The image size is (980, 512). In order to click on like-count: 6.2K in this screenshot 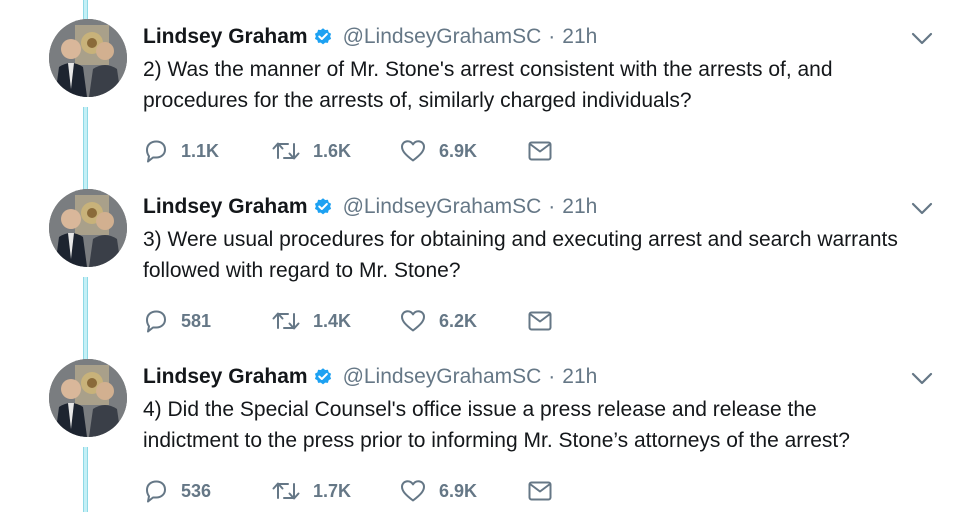, I will do `click(458, 320)`.